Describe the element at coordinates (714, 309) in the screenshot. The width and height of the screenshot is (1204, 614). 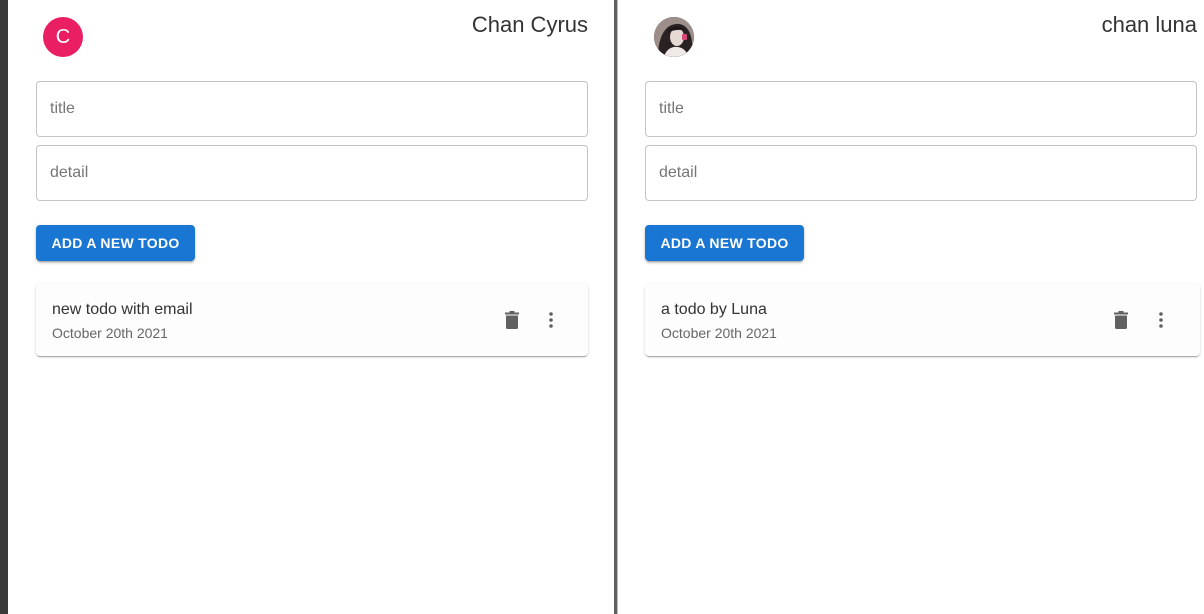
I see `todo-title: a todo by Luna` at that location.